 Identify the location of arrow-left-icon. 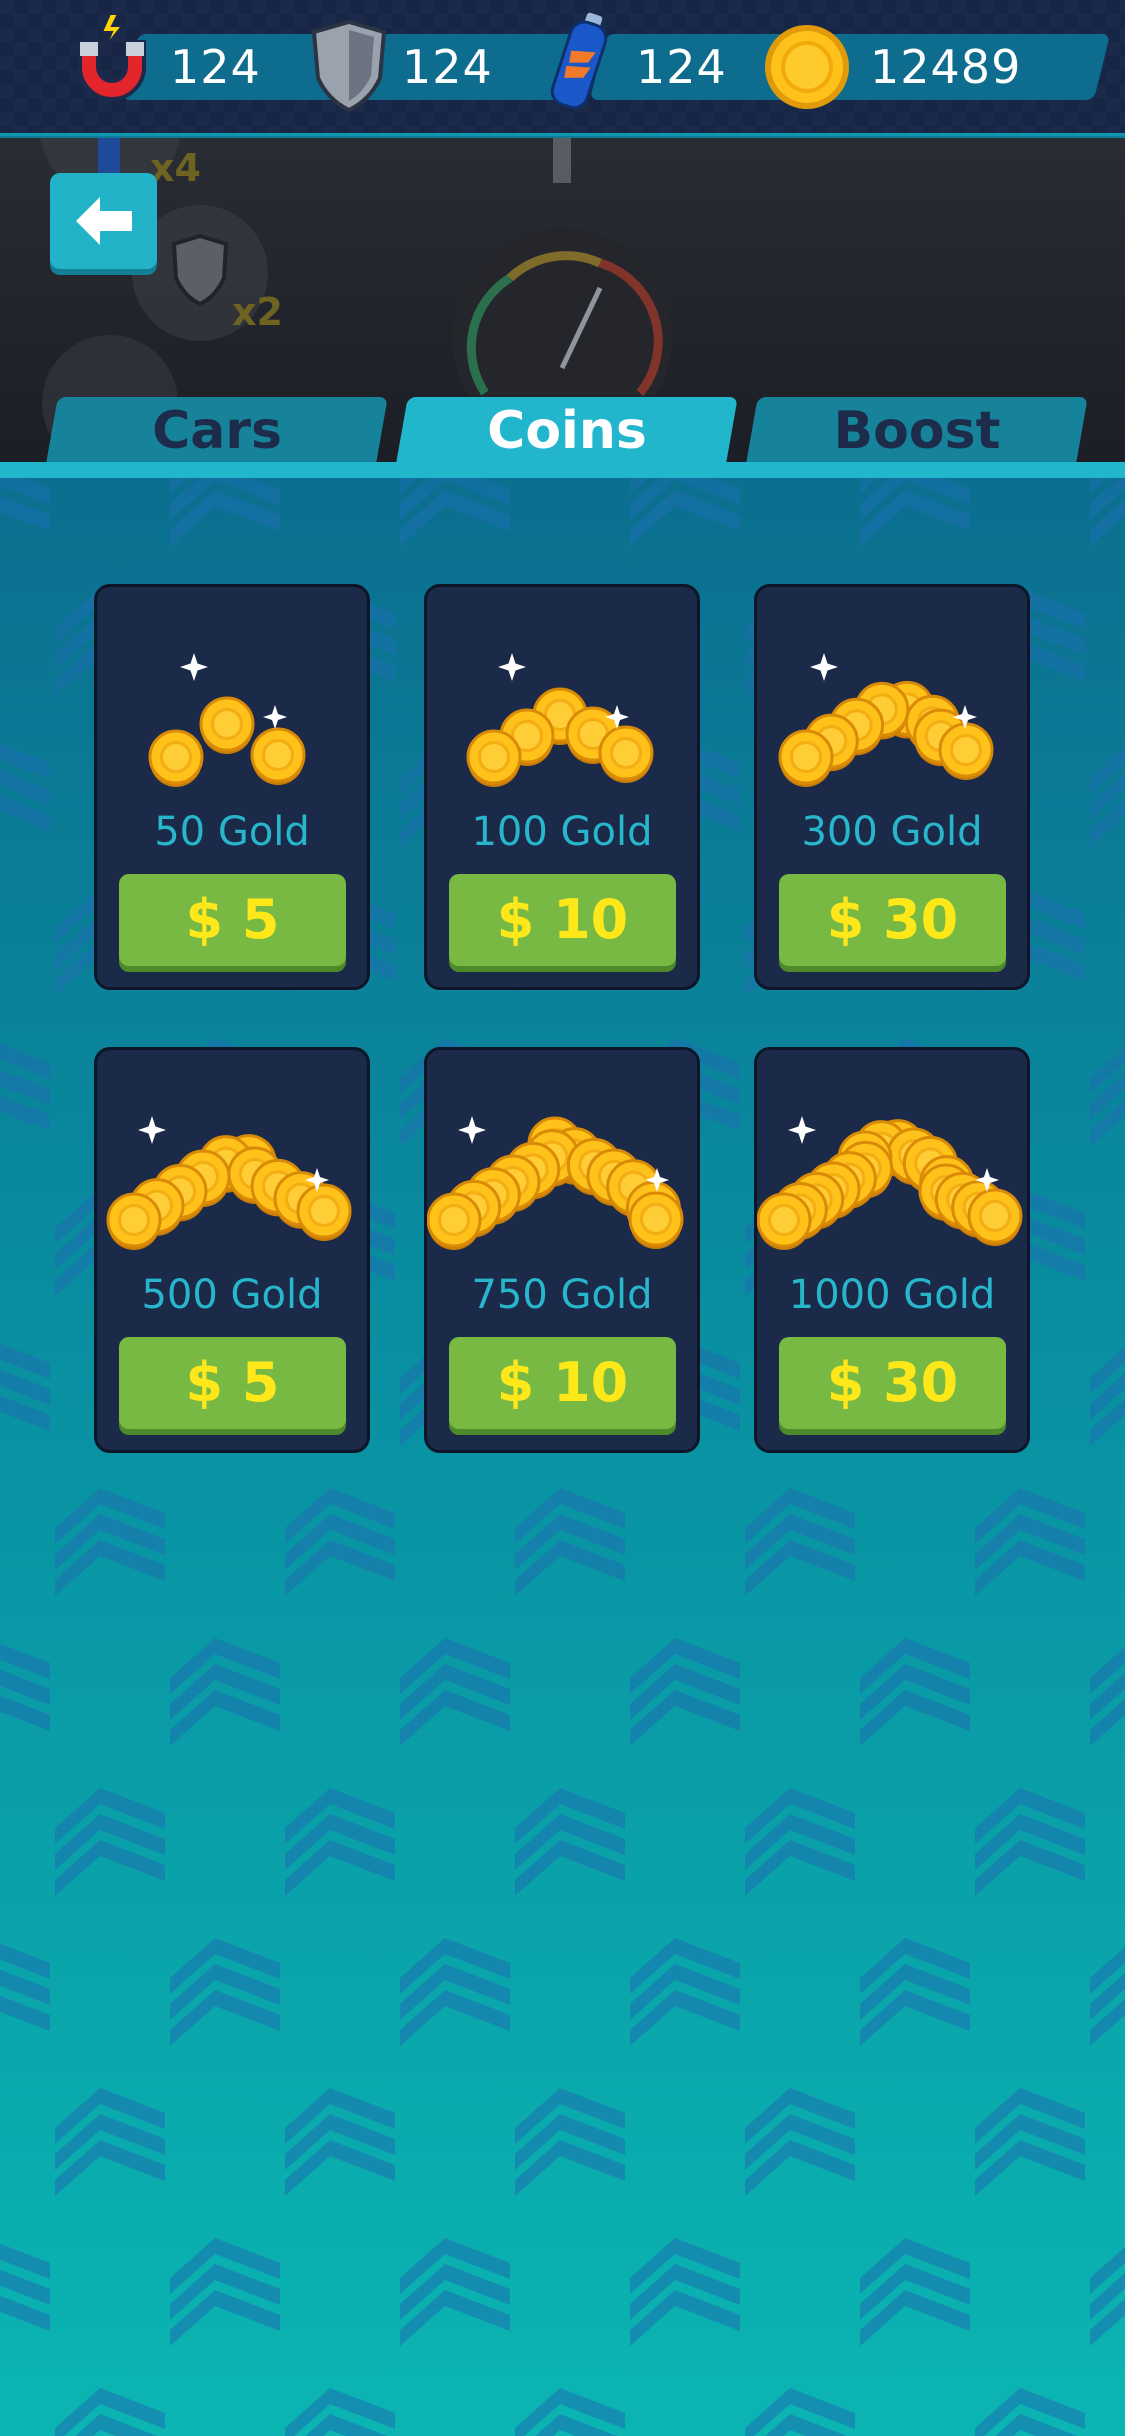
(104, 221).